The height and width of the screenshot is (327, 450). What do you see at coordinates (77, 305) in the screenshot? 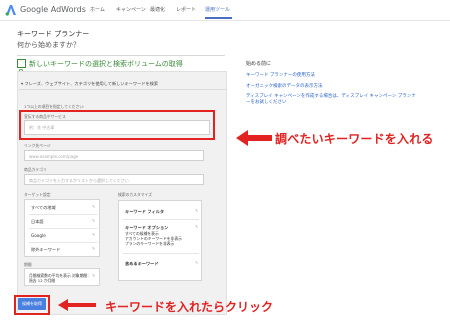
I see `arrow-left-icon` at bounding box center [77, 305].